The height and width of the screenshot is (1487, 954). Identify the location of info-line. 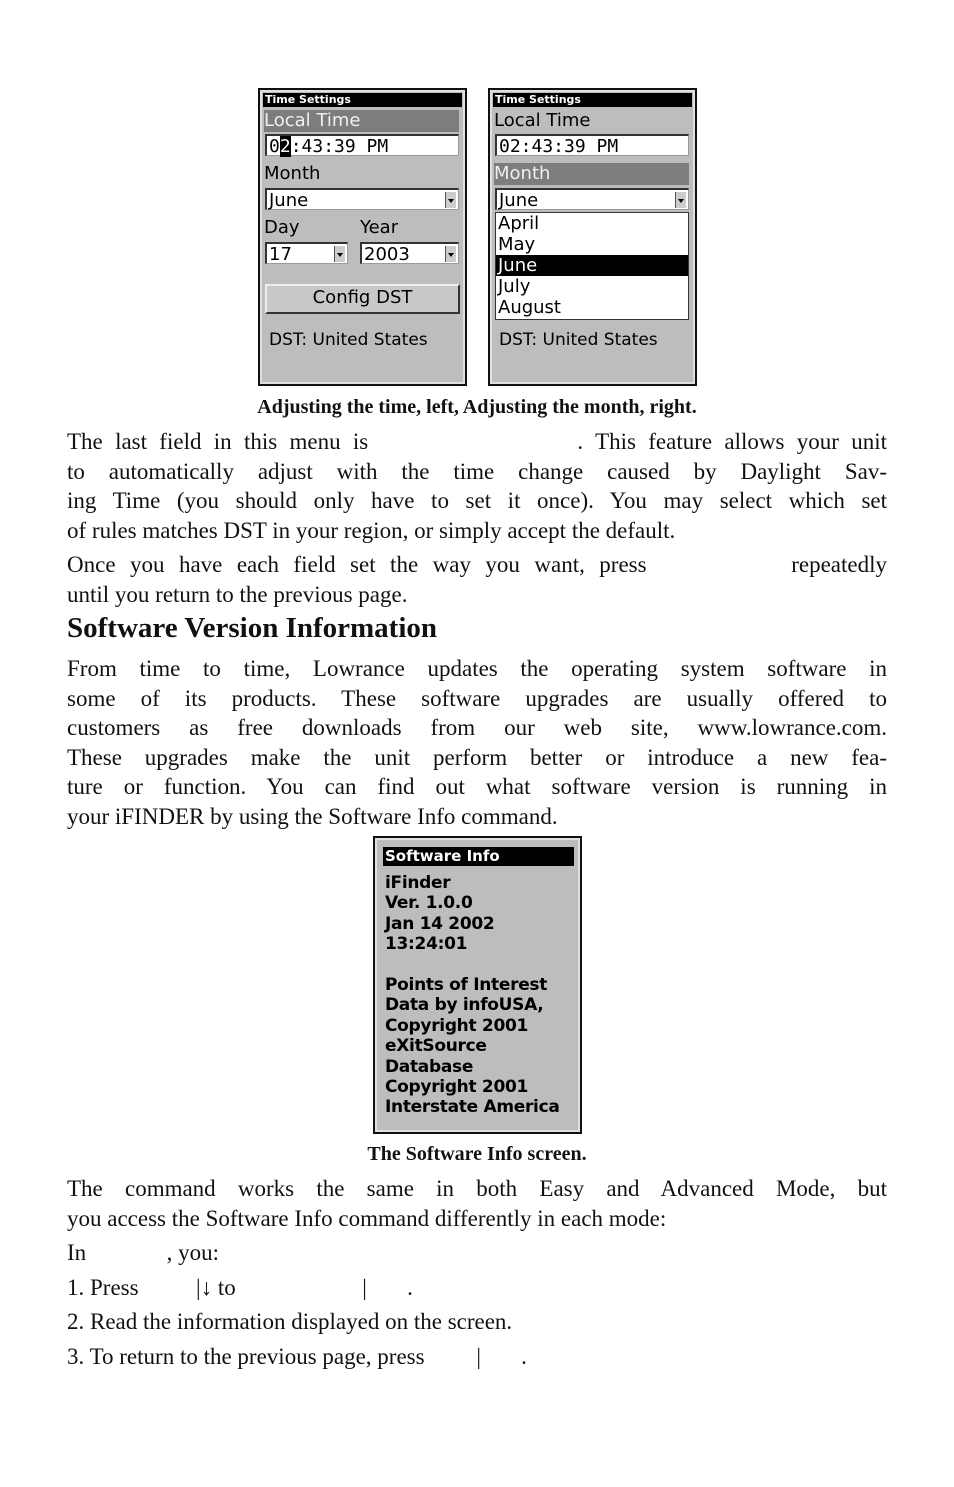
(472, 965).